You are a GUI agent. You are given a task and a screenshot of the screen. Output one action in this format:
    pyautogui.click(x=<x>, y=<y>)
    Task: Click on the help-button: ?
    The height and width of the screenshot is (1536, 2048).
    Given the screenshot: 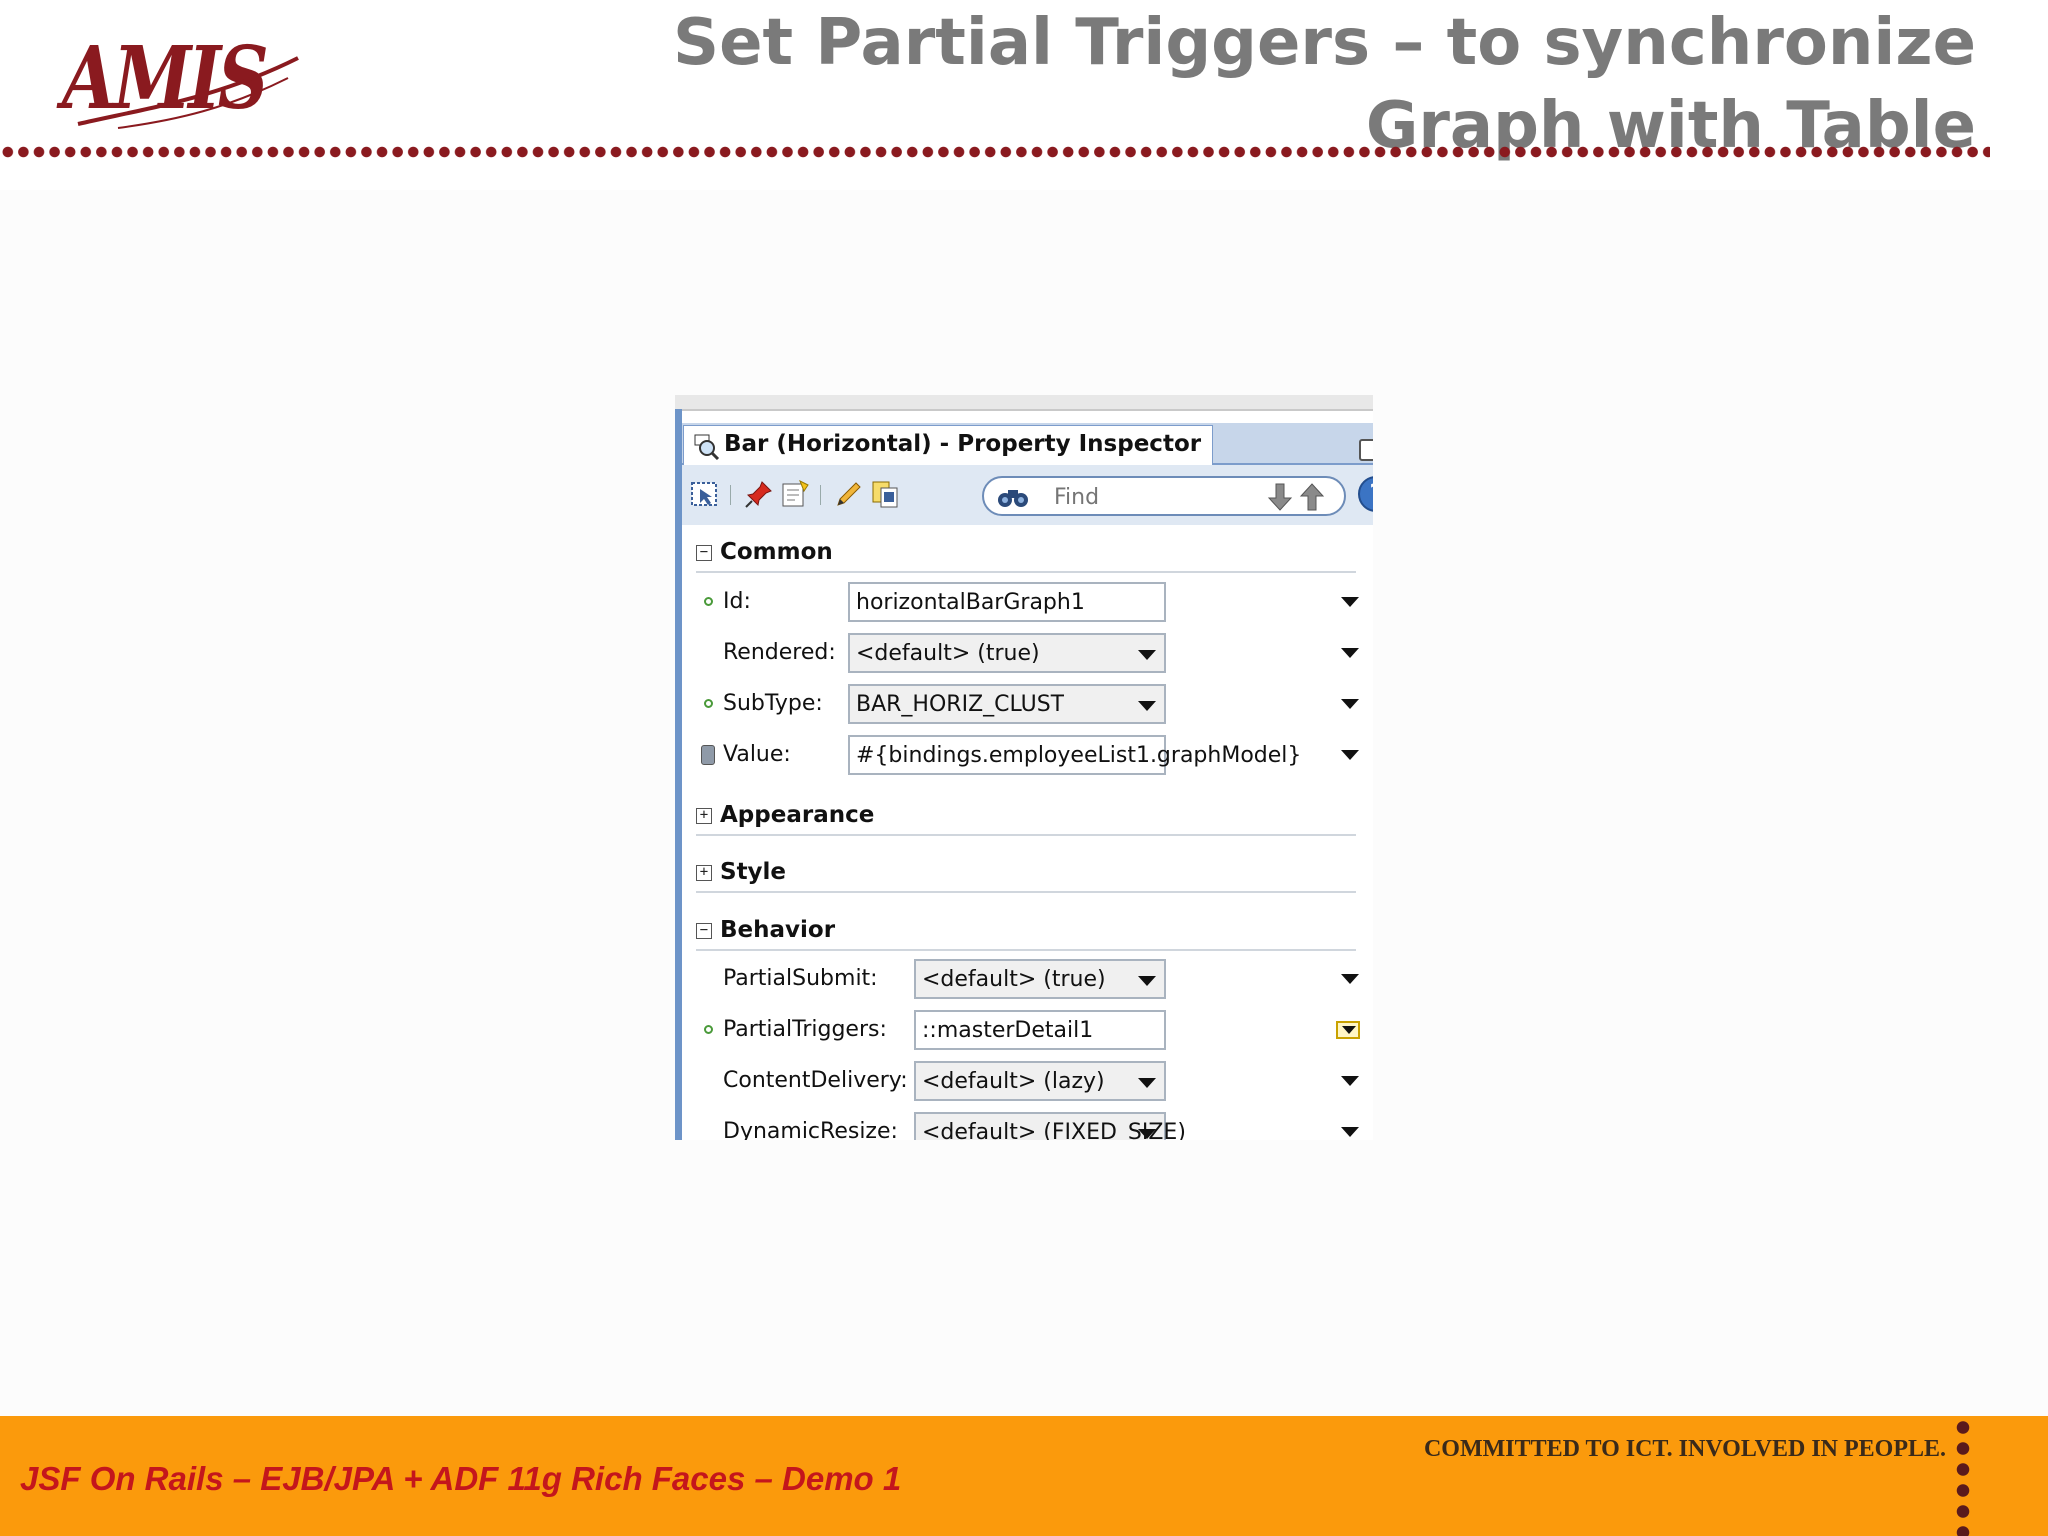 What is the action you would take?
    pyautogui.click(x=1365, y=494)
    